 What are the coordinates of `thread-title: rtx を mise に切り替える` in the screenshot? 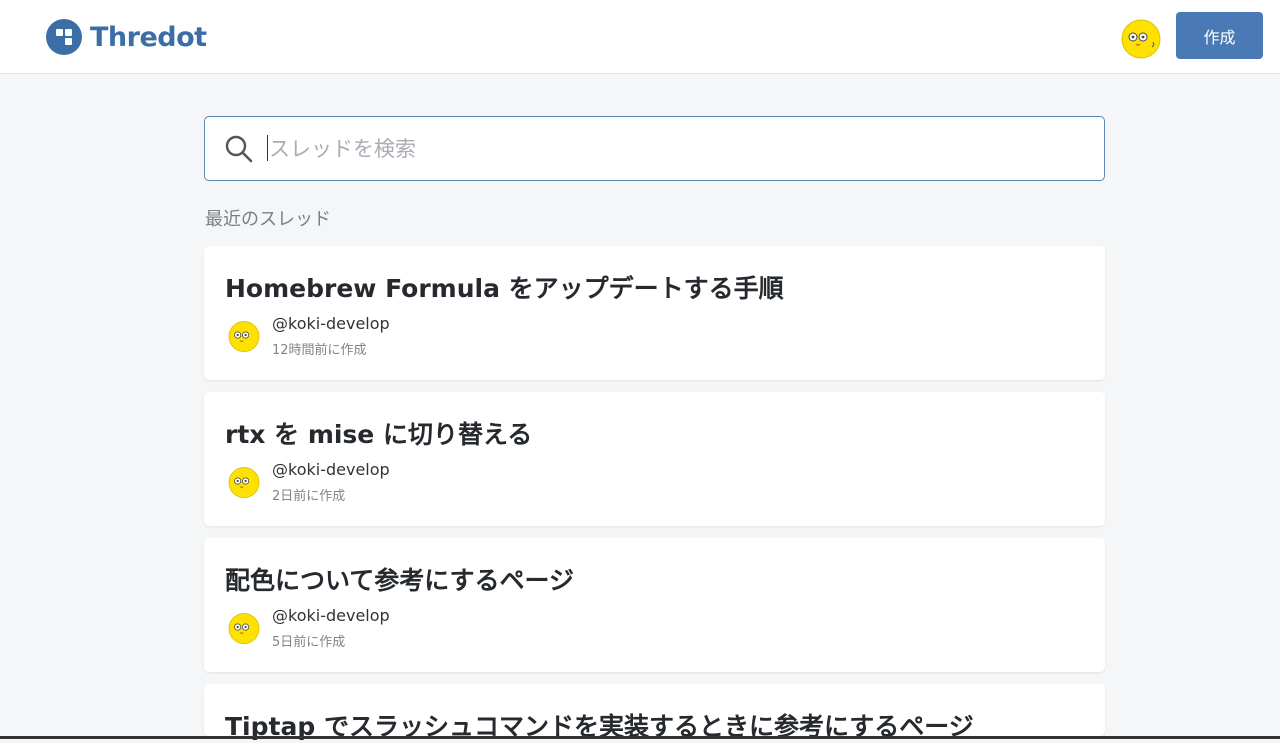 It's located at (655, 433).